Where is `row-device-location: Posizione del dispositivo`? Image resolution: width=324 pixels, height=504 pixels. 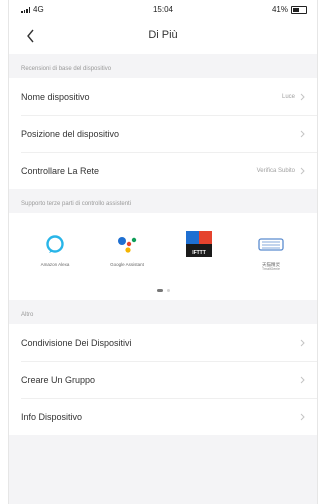 row-device-location: Posizione del dispositivo is located at coordinates (163, 133).